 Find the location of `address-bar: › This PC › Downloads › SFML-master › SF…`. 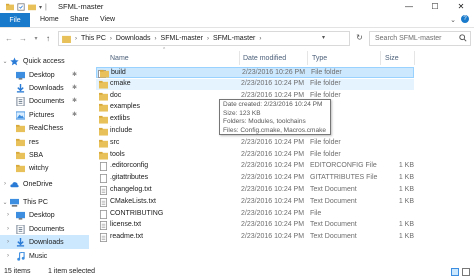

address-bar: › This PC › Downloads › SFML-master › SF… is located at coordinates (204, 38).